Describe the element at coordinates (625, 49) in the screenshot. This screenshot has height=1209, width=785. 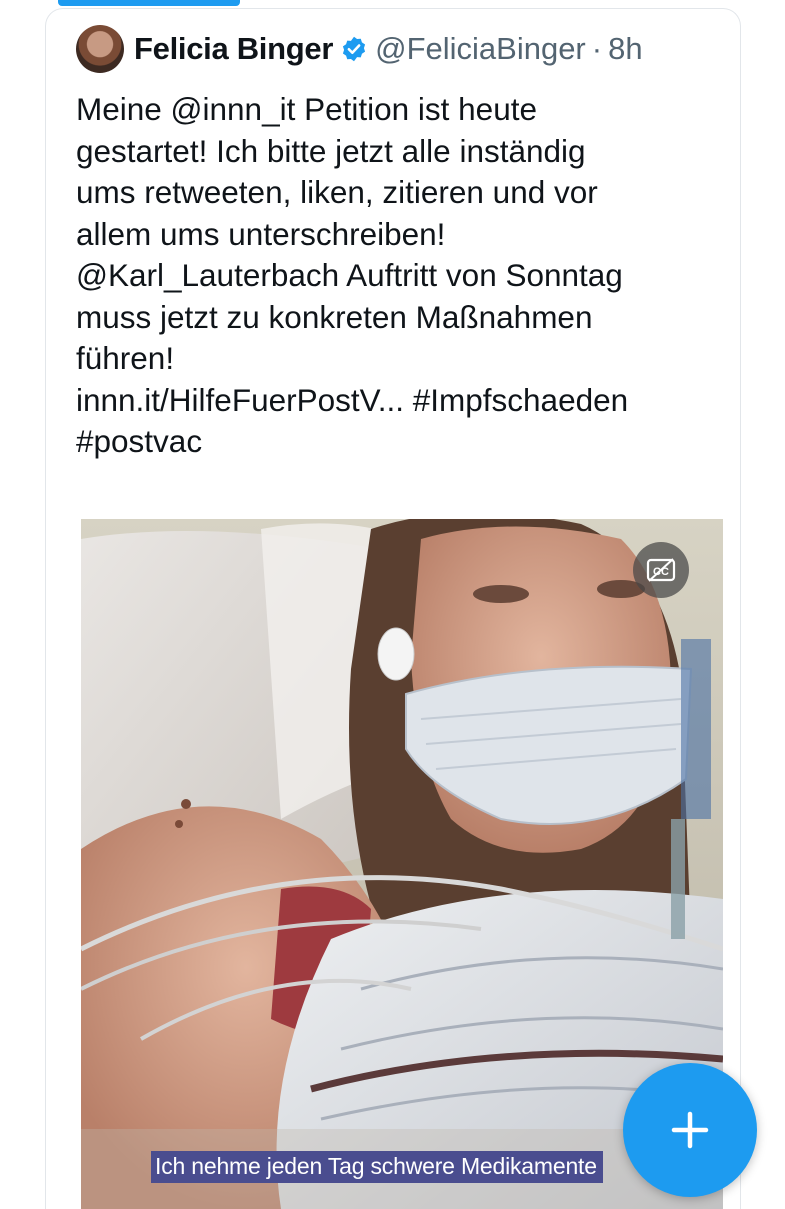
I see `tweet-timestamp: 8h` at that location.